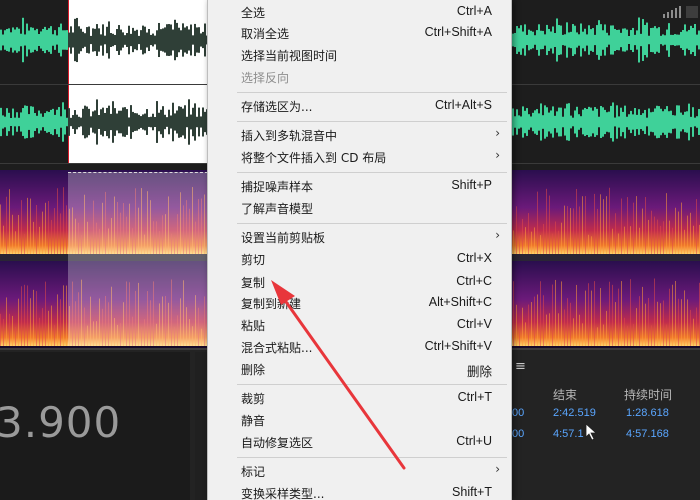  Describe the element at coordinates (277, 443) in the screenshot. I see `menu-item-label: 自动修复选区` at that location.